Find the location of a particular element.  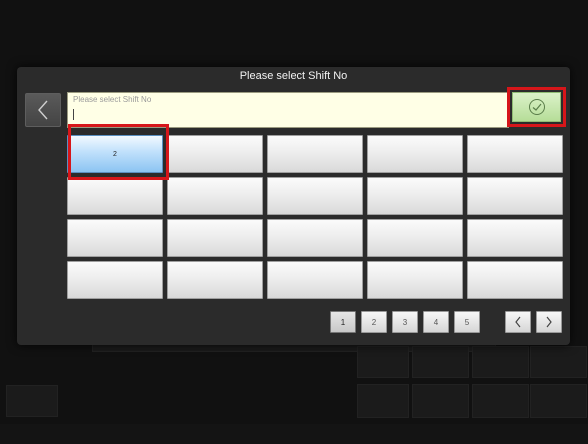

shift-no-input: Please select Shift No is located at coordinates (288, 110).